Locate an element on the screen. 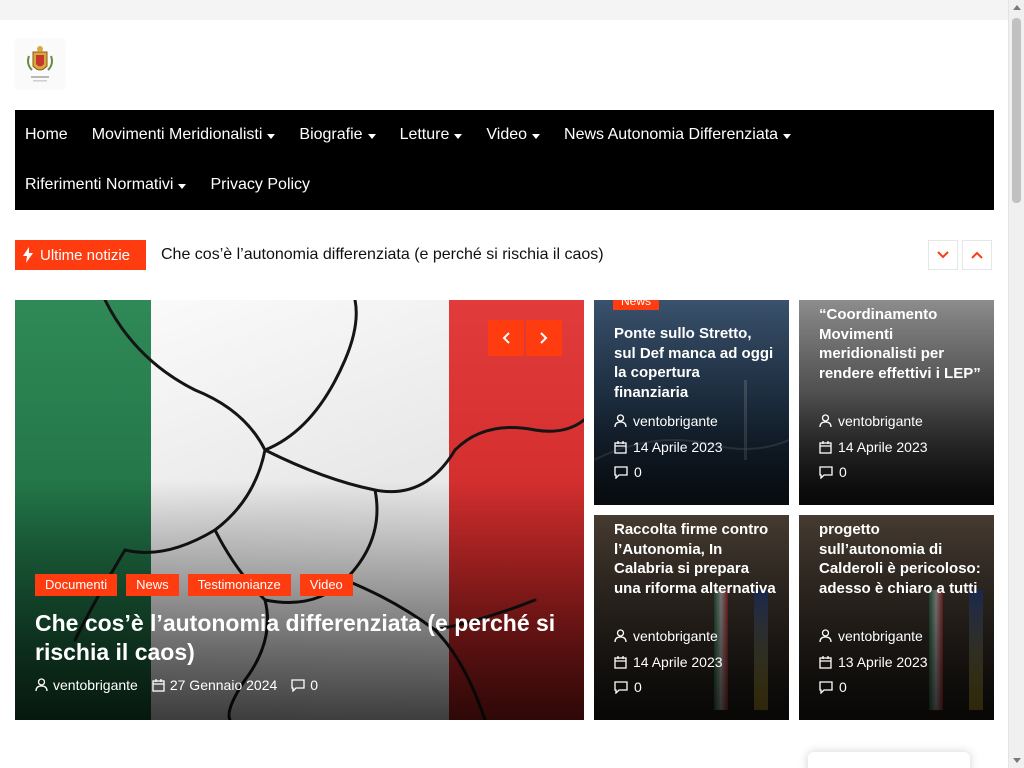  page-scrollbar is located at coordinates (1016, 384).